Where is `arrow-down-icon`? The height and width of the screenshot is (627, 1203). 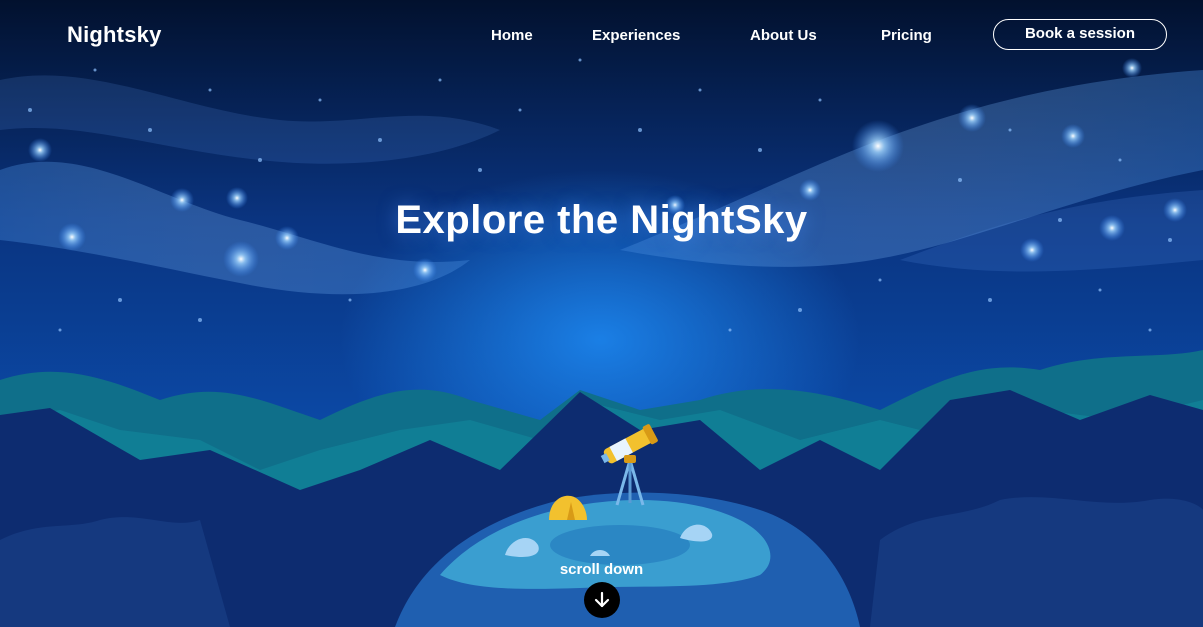
arrow-down-icon is located at coordinates (602, 599).